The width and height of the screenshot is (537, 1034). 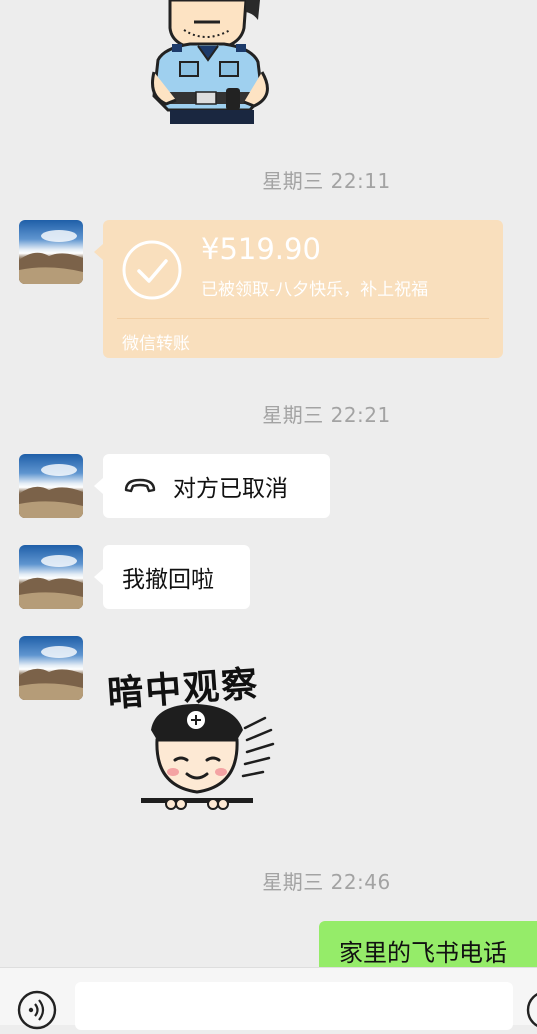 I want to click on timestamp-1: 星期三 22:11, so click(x=326, y=181).